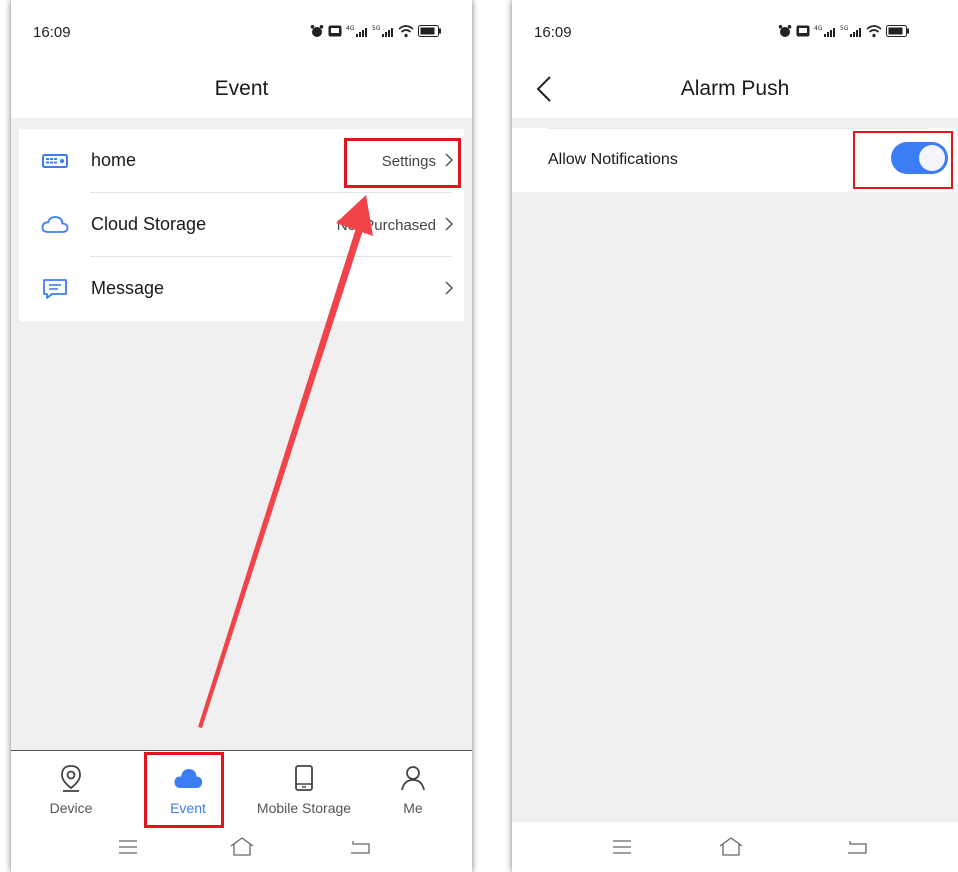 The width and height of the screenshot is (958, 872). Describe the element at coordinates (188, 778) in the screenshot. I see `cloud-filled-icon` at that location.